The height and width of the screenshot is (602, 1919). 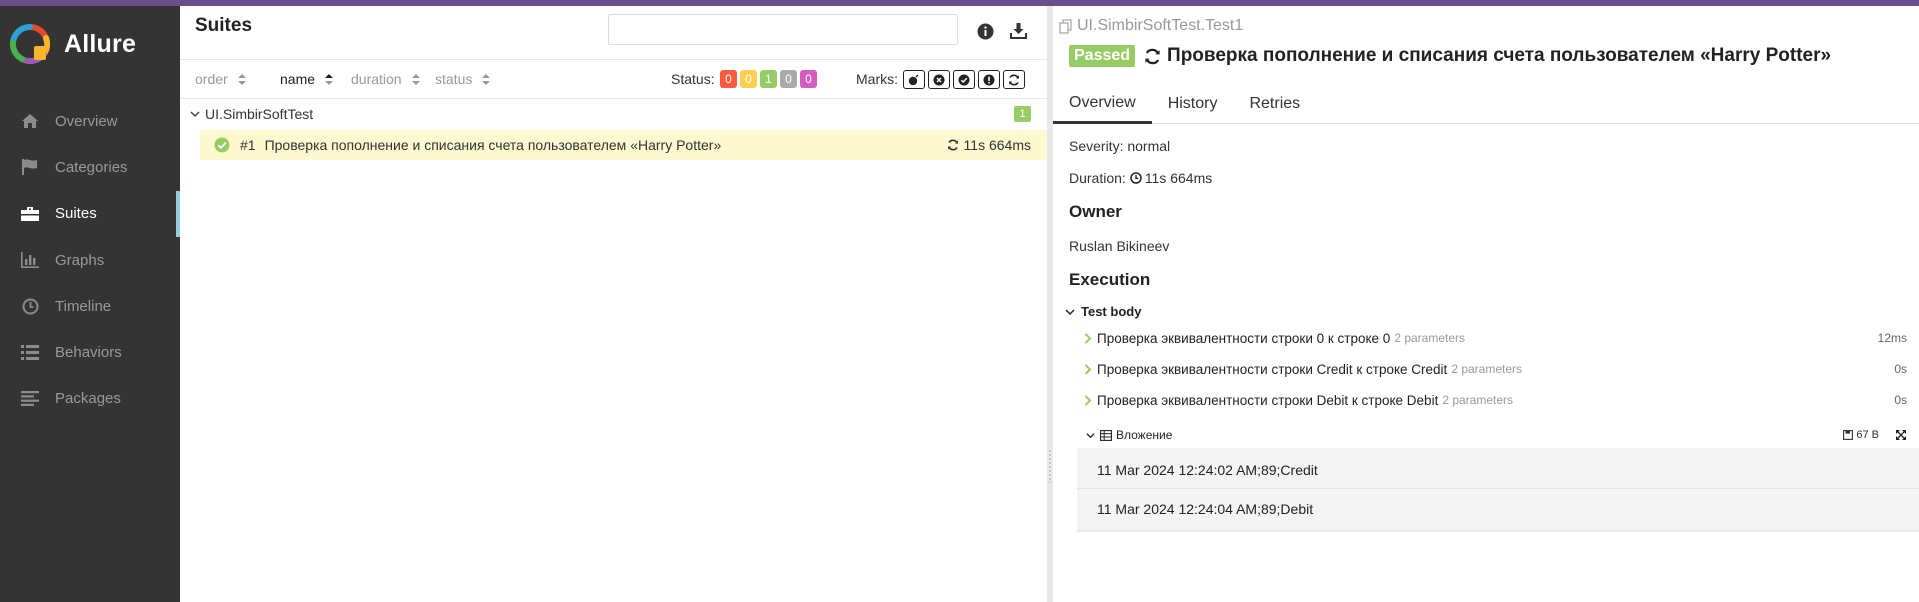 I want to click on sidebar-item-graphs: Graphs, so click(x=90, y=260).